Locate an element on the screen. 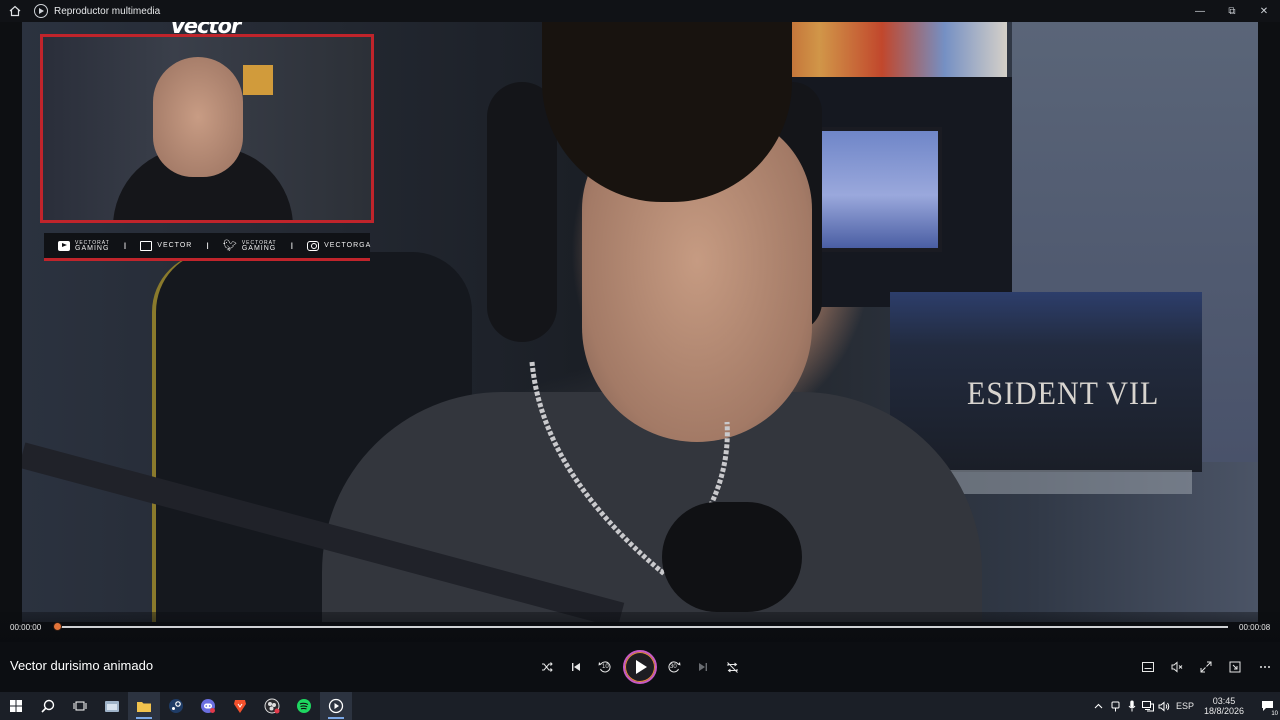  taskbar-discord is located at coordinates (208, 706).